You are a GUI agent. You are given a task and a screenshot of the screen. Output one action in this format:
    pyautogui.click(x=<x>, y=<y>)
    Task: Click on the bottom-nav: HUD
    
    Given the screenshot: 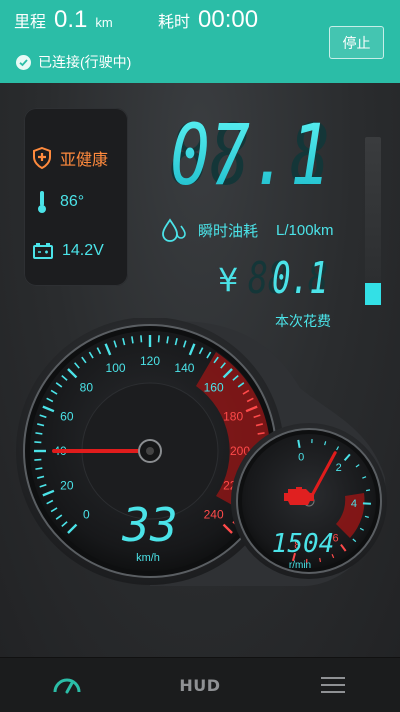 What is the action you would take?
    pyautogui.click(x=200, y=684)
    